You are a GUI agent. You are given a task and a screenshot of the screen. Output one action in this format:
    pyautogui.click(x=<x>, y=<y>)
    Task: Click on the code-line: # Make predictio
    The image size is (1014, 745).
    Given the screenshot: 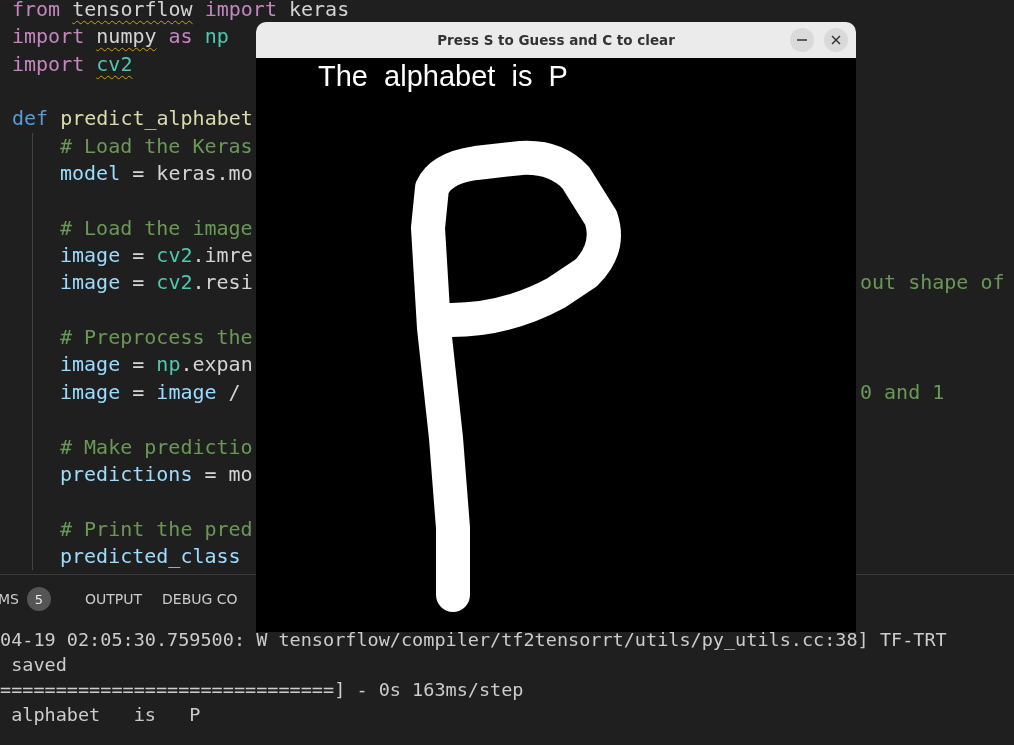 What is the action you would take?
    pyautogui.click(x=156, y=447)
    